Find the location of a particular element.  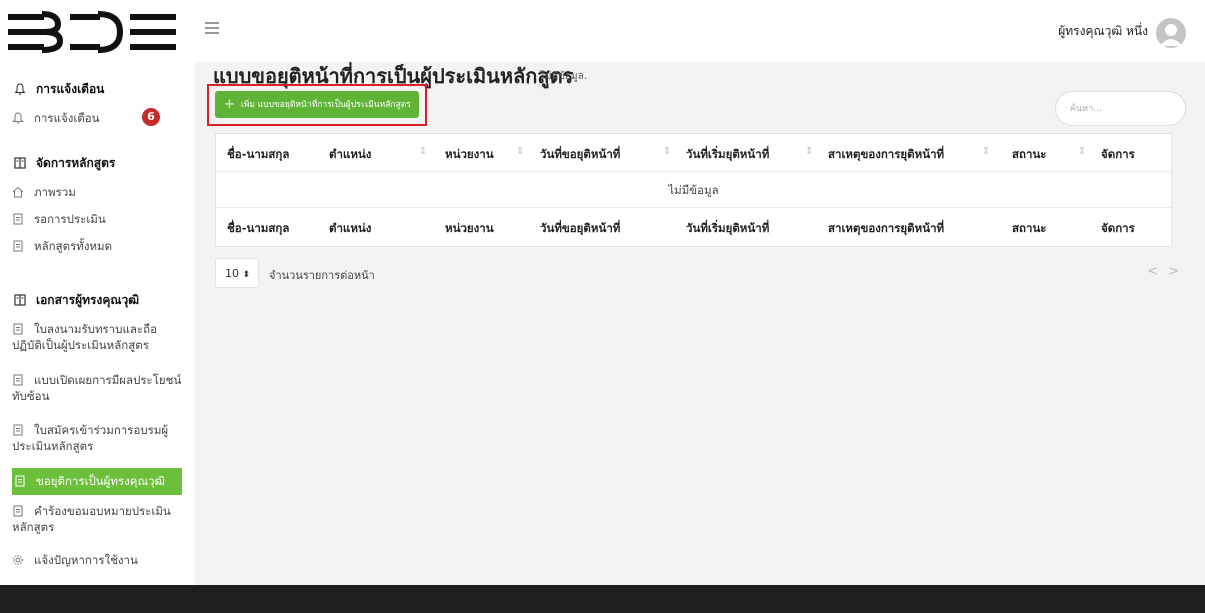

column-footer-reason: สาเหตุของการยุติหน้าที่ is located at coordinates (886, 228).